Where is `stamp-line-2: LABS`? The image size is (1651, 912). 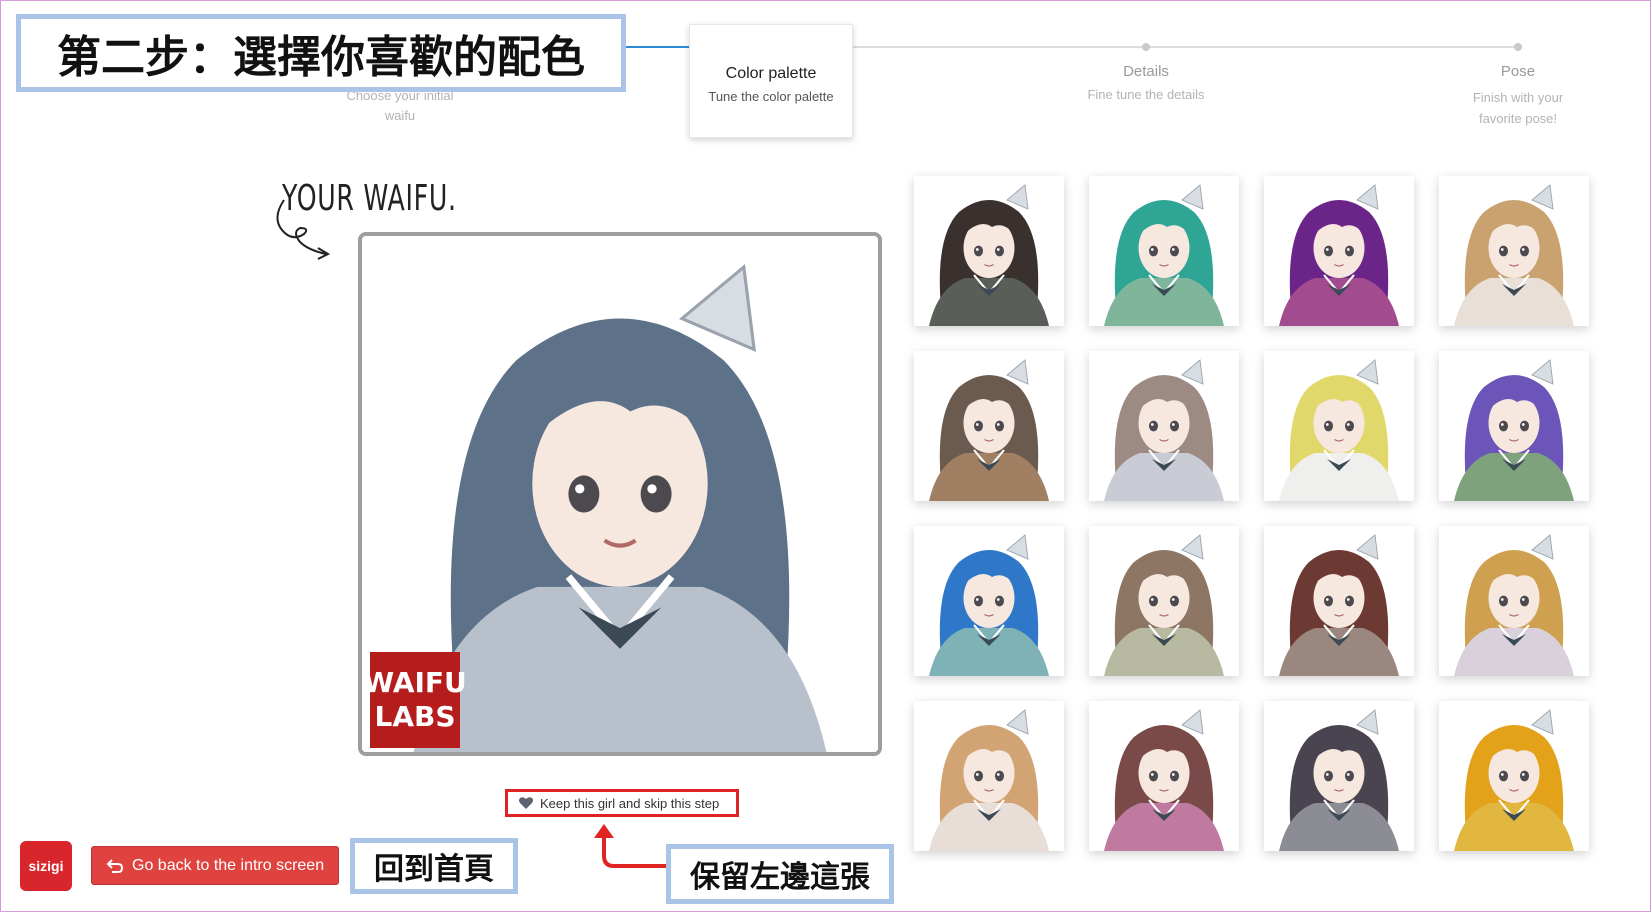
stamp-line-2: LABS is located at coordinates (415, 716).